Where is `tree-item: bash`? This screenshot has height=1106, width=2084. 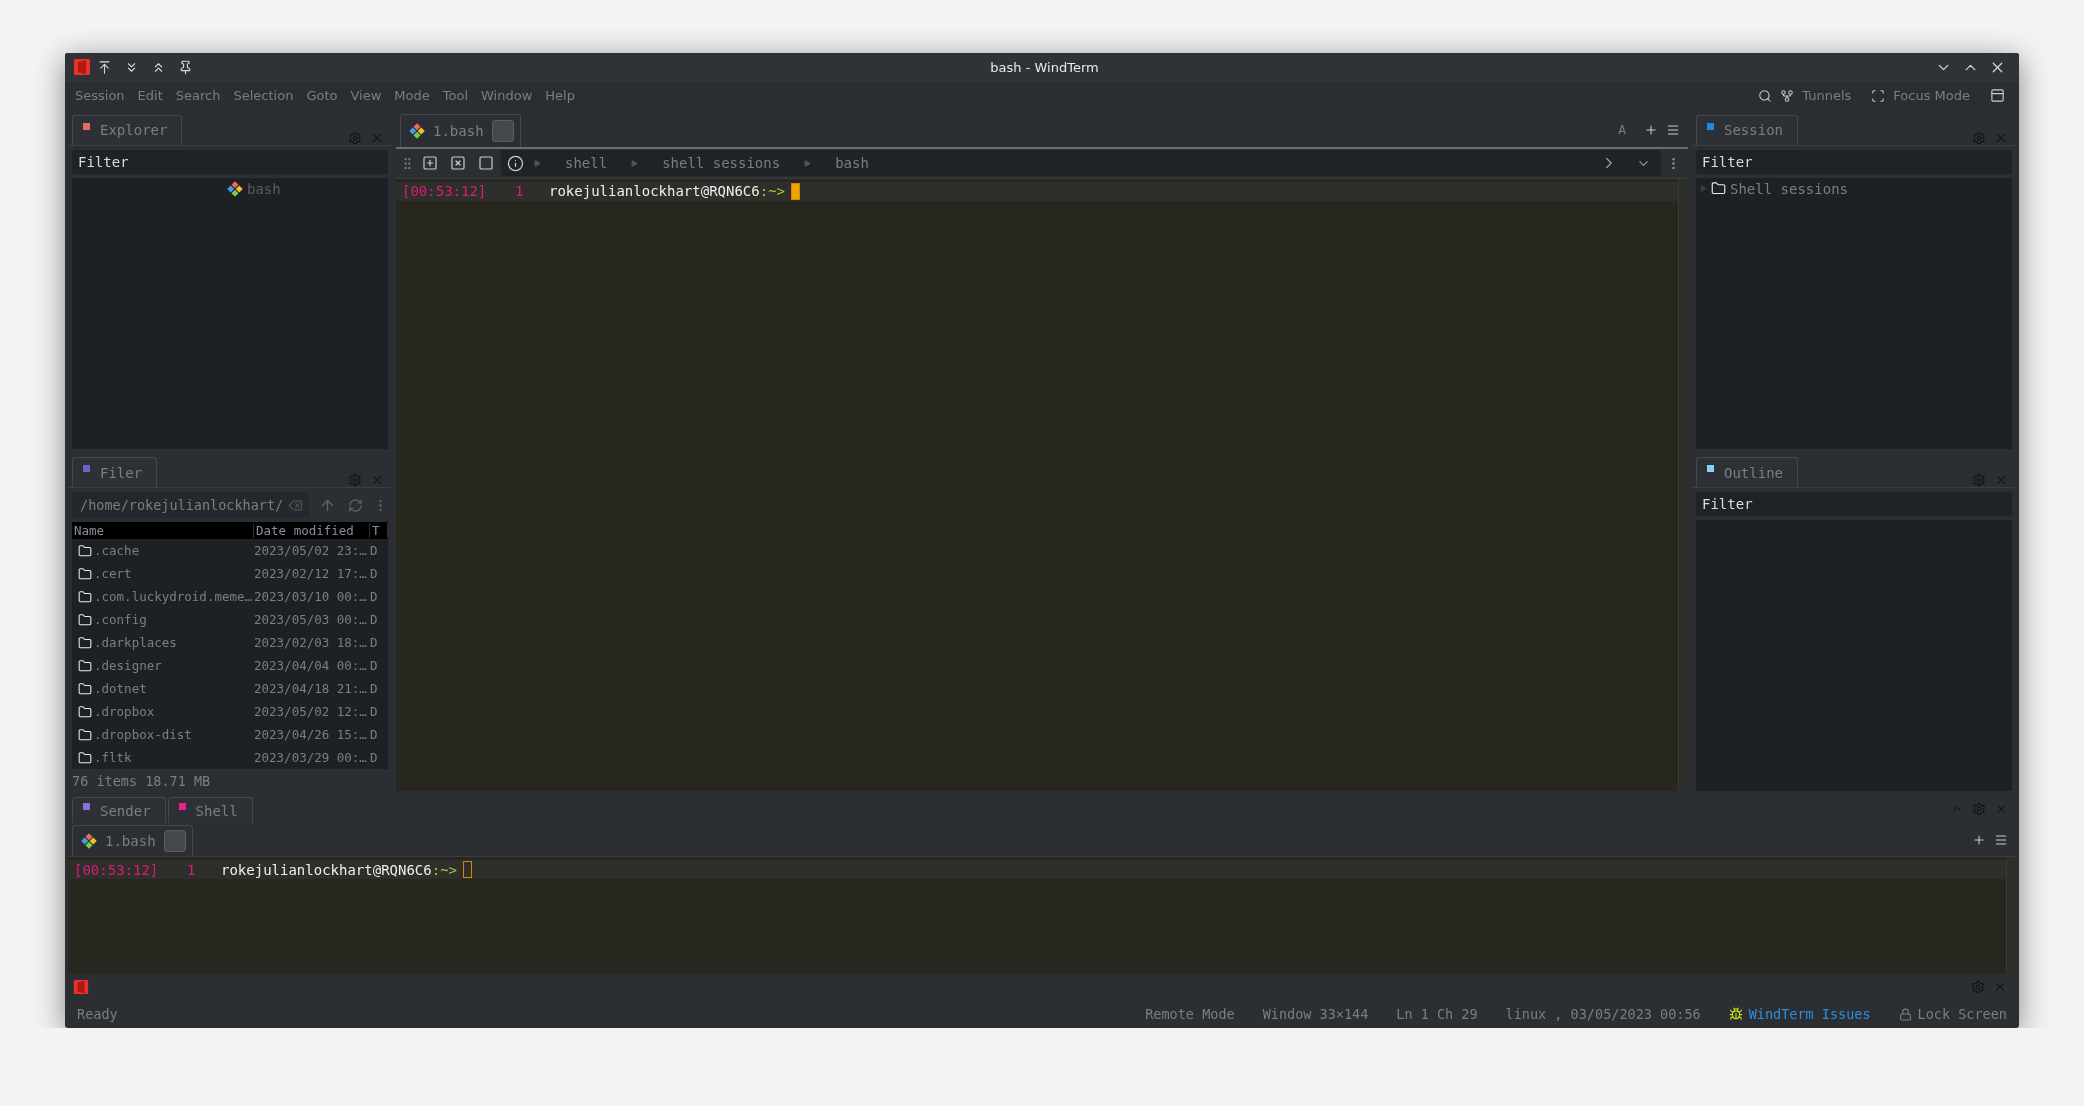 tree-item: bash is located at coordinates (230, 188).